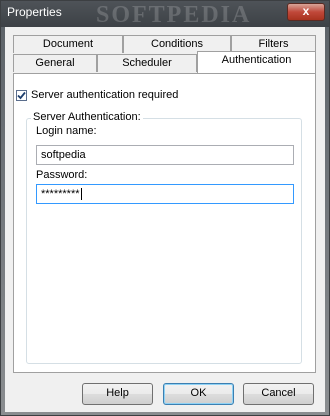 Image resolution: width=330 pixels, height=416 pixels. Describe the element at coordinates (81, 194) in the screenshot. I see `text-caret` at that location.